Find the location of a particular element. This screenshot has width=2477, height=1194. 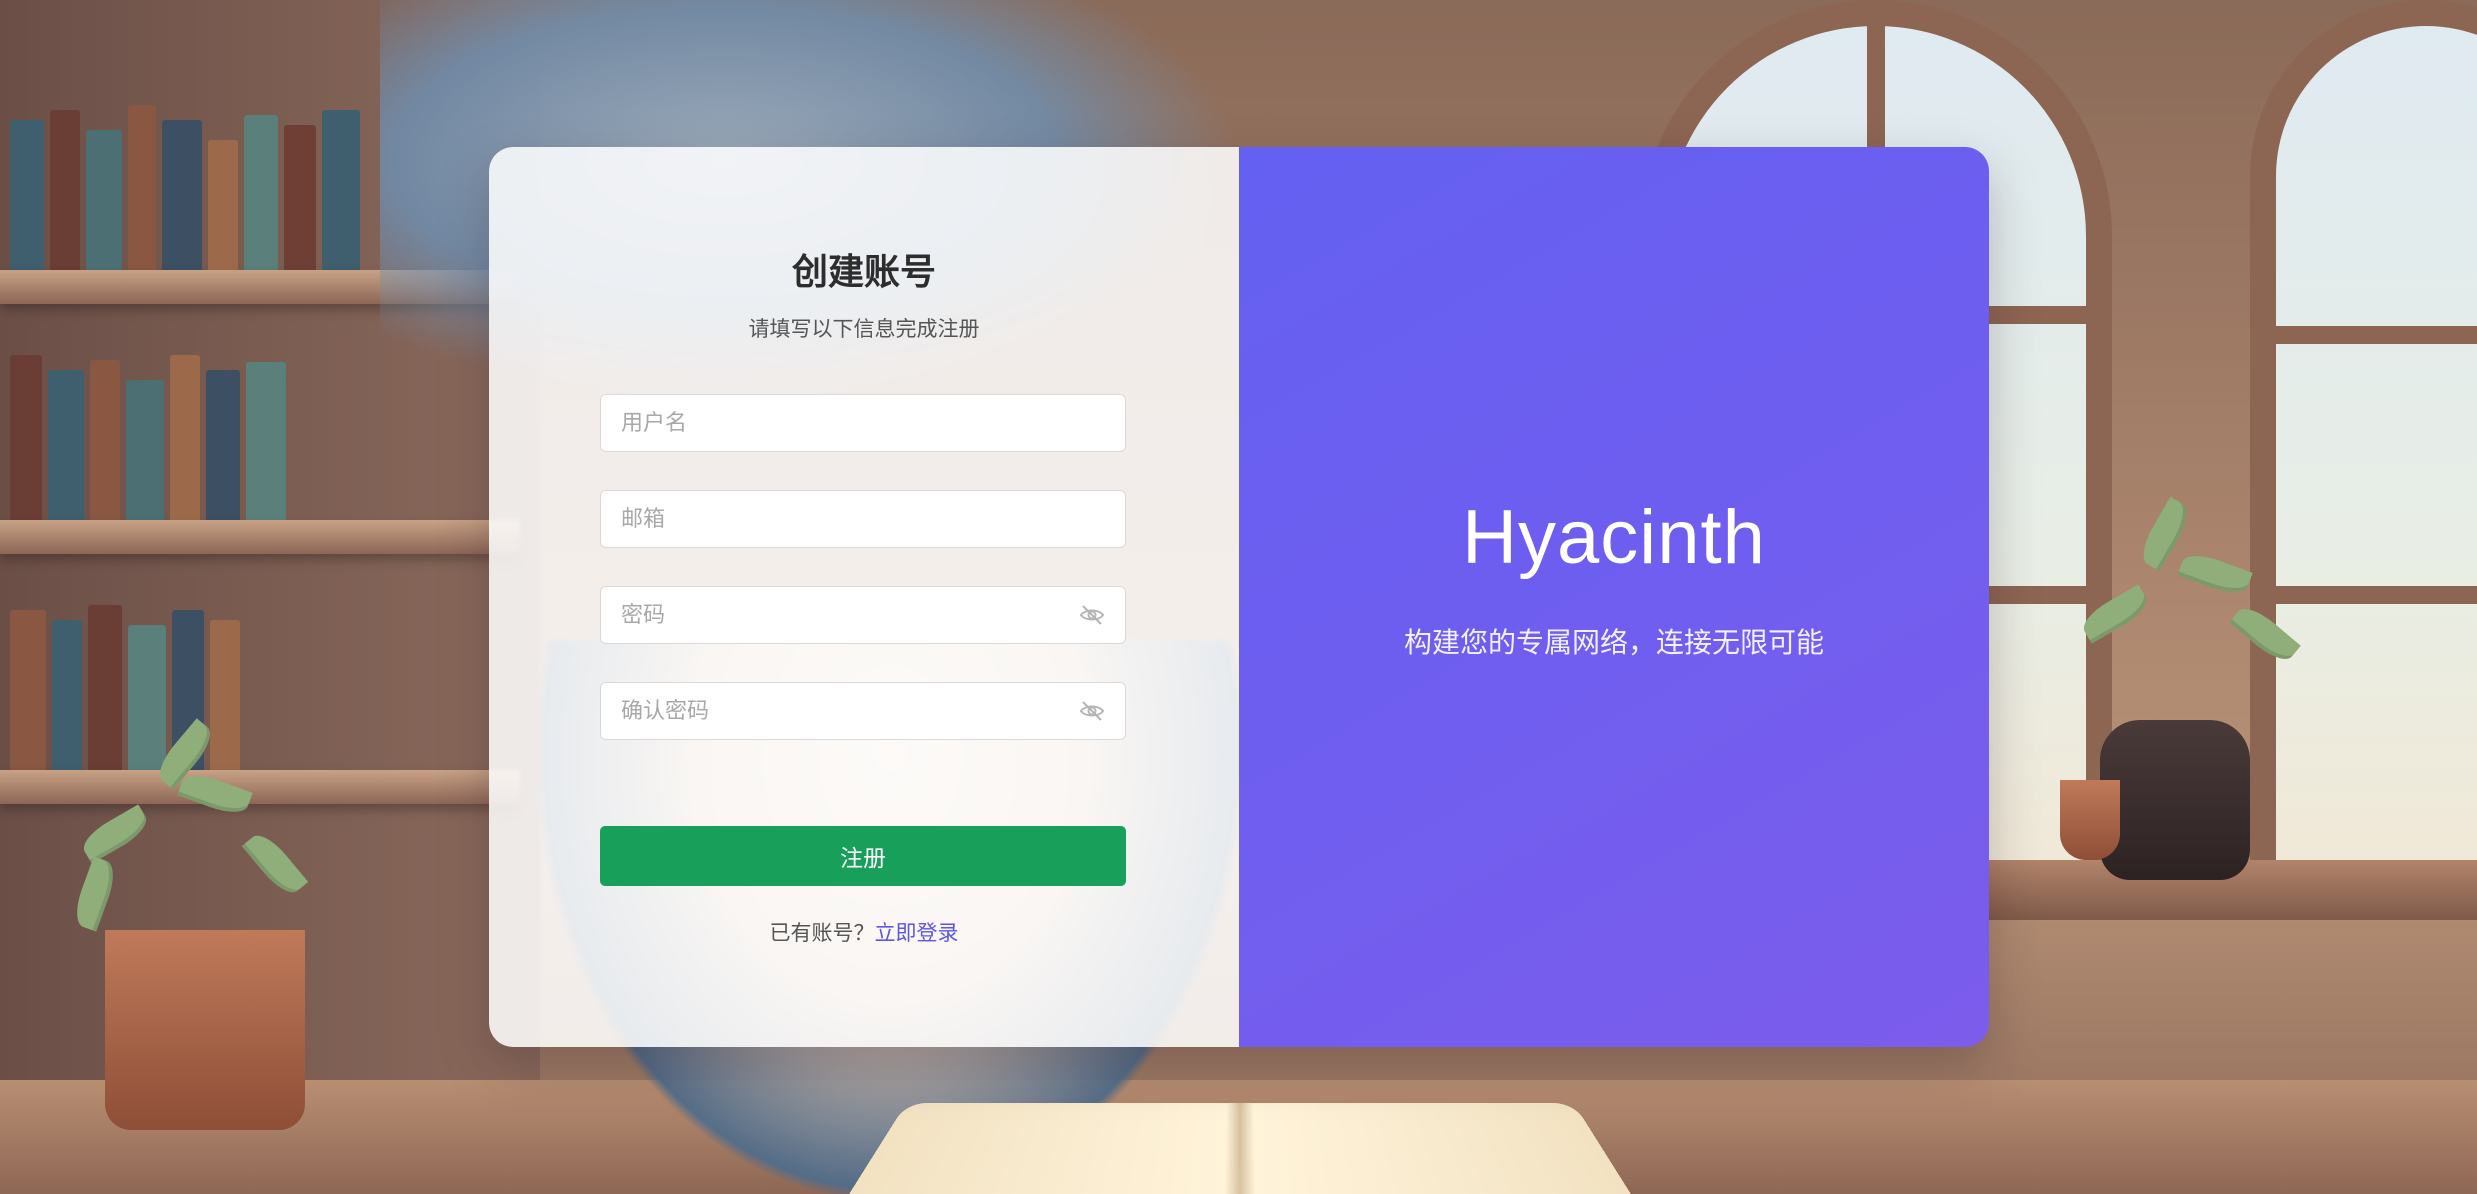

login-prompt-line: 已有账号？立即登录 is located at coordinates (864, 932).